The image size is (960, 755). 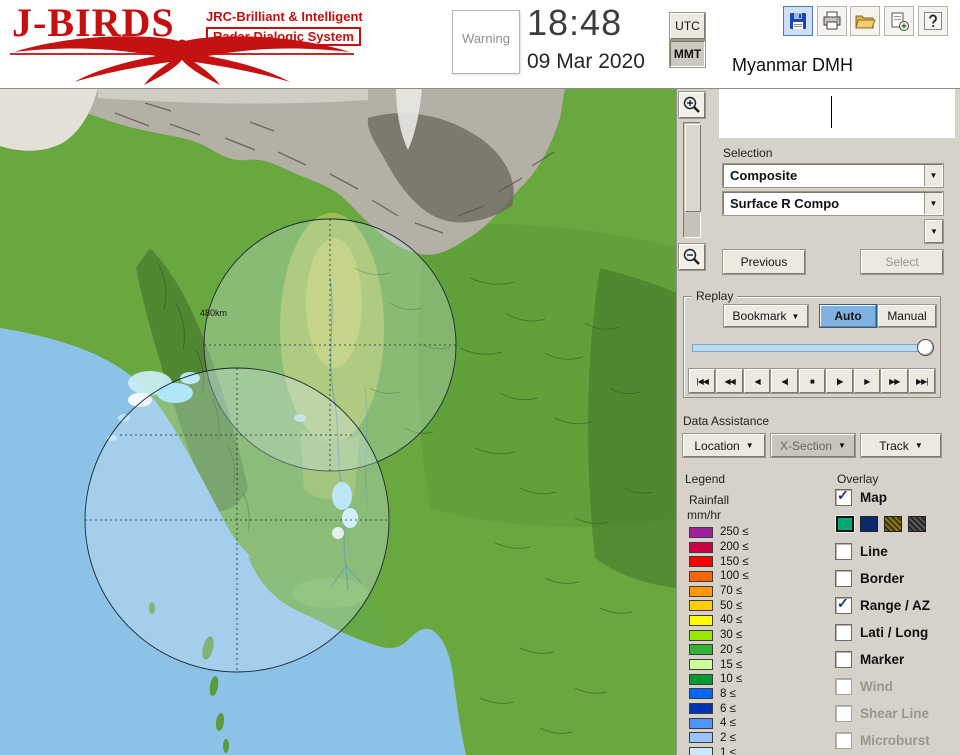 I want to click on zoom-slider-thumb, so click(x=693, y=168).